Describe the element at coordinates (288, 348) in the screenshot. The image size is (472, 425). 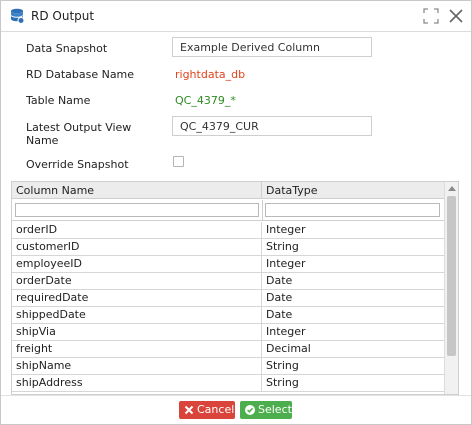
I see `datatype-cell: Decimal` at that location.